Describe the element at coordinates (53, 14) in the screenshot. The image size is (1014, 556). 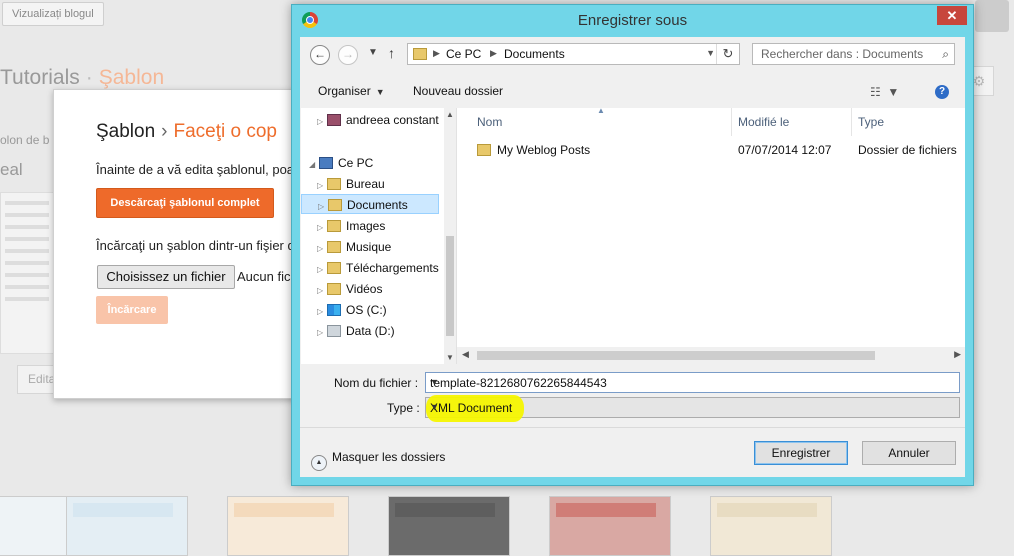
I see `view-blog-button: Vizualizați blogul` at that location.